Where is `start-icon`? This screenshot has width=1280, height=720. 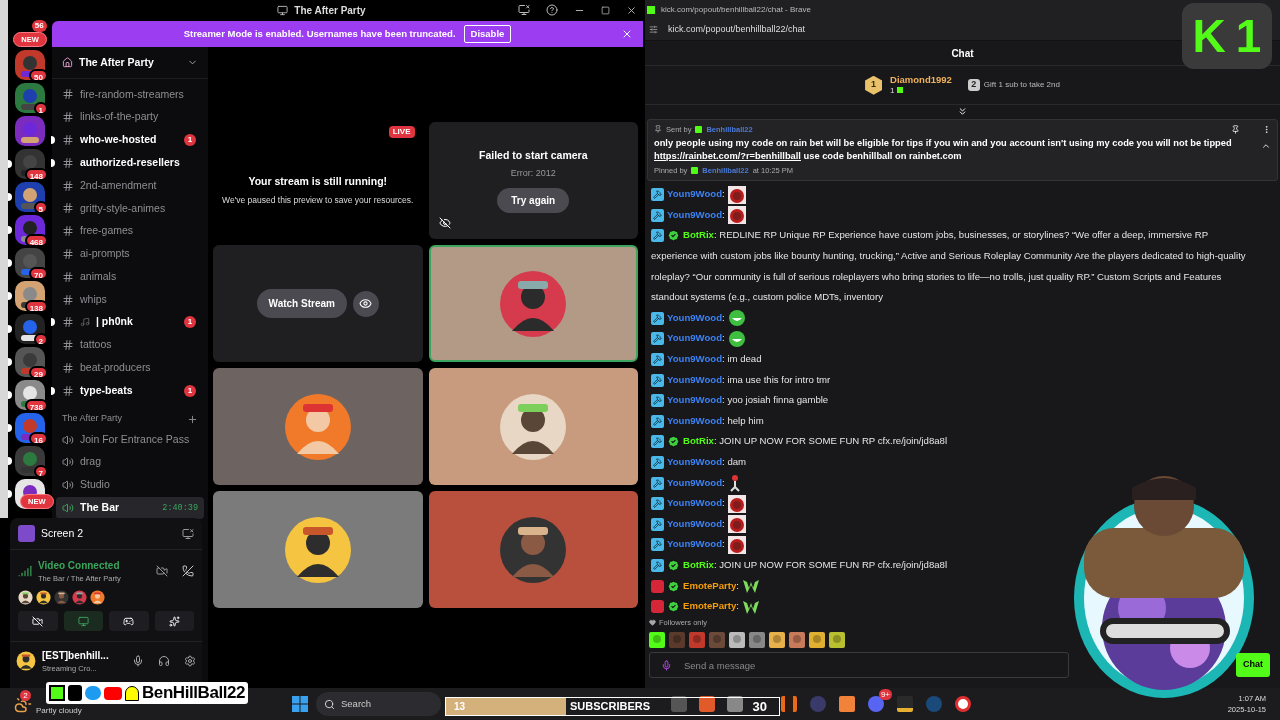 start-icon is located at coordinates (300, 704).